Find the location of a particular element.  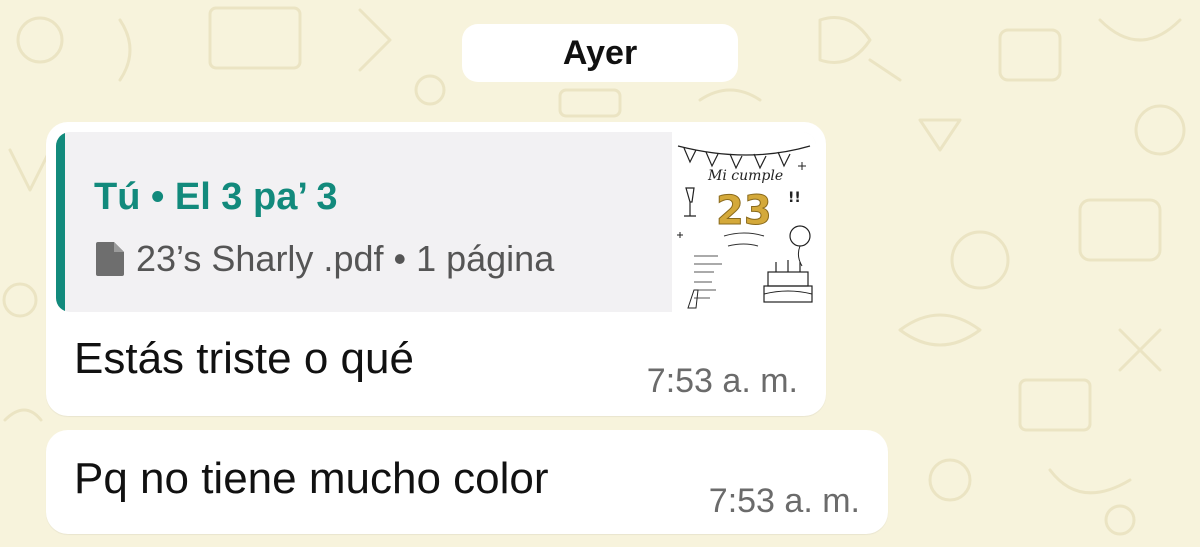

quoted-file-name: 23’s Sharly .pdf • 1 página is located at coordinates (345, 258).